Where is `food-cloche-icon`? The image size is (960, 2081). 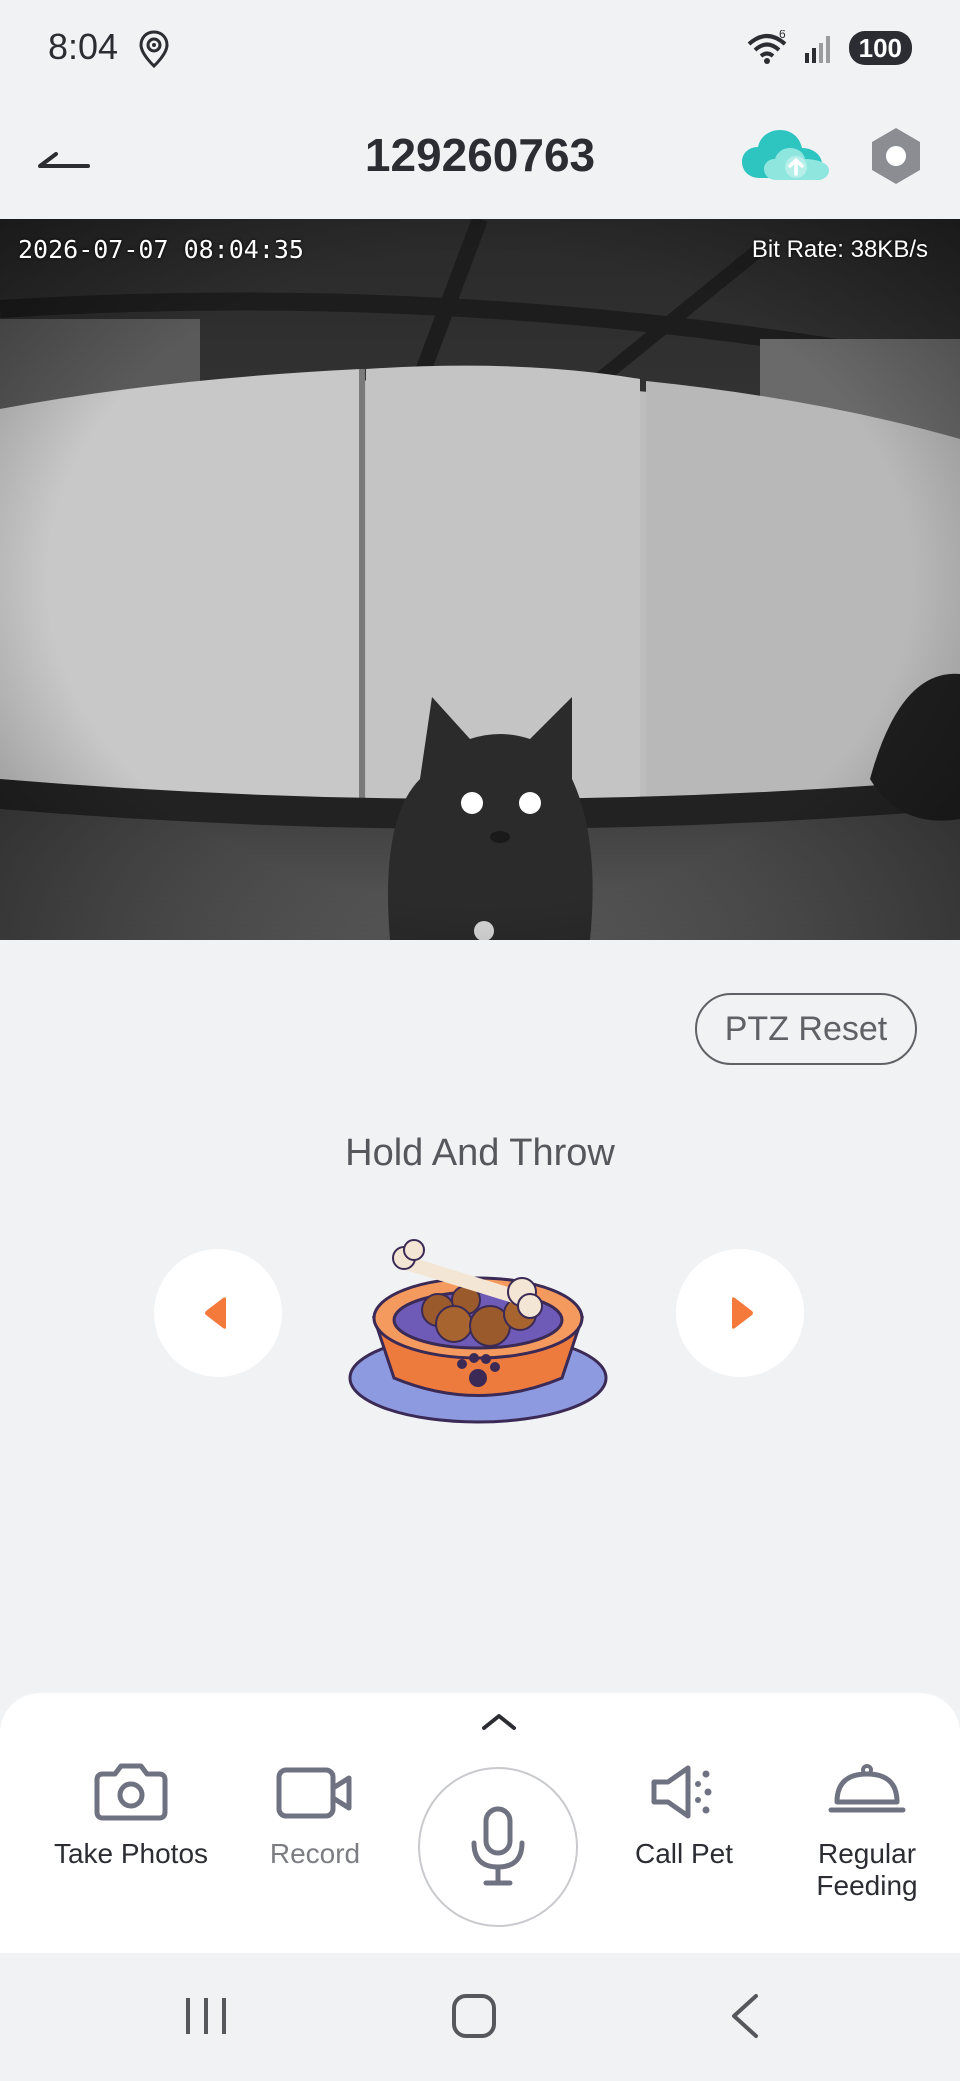 food-cloche-icon is located at coordinates (867, 1788).